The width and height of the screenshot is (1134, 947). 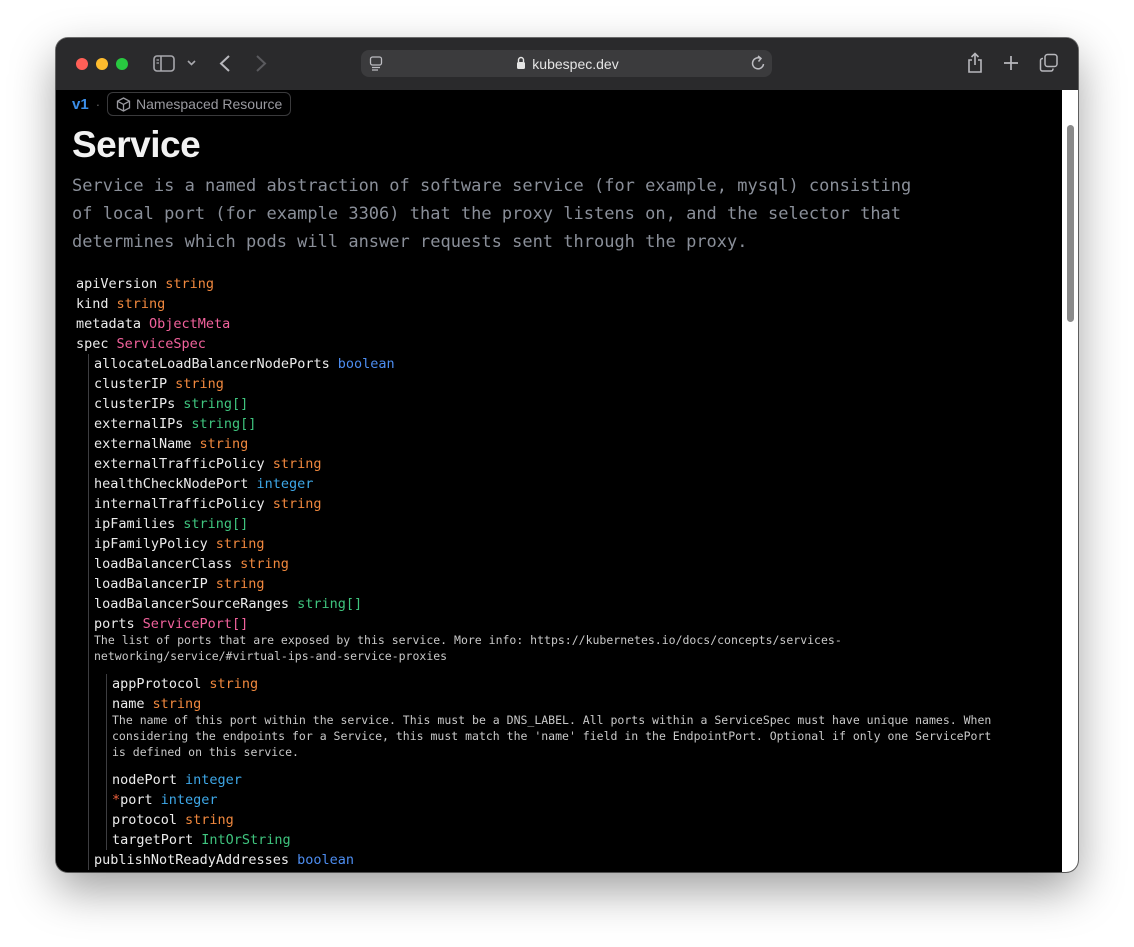 What do you see at coordinates (565, 524) in the screenshot?
I see `field-row: ipFamilies string[]` at bounding box center [565, 524].